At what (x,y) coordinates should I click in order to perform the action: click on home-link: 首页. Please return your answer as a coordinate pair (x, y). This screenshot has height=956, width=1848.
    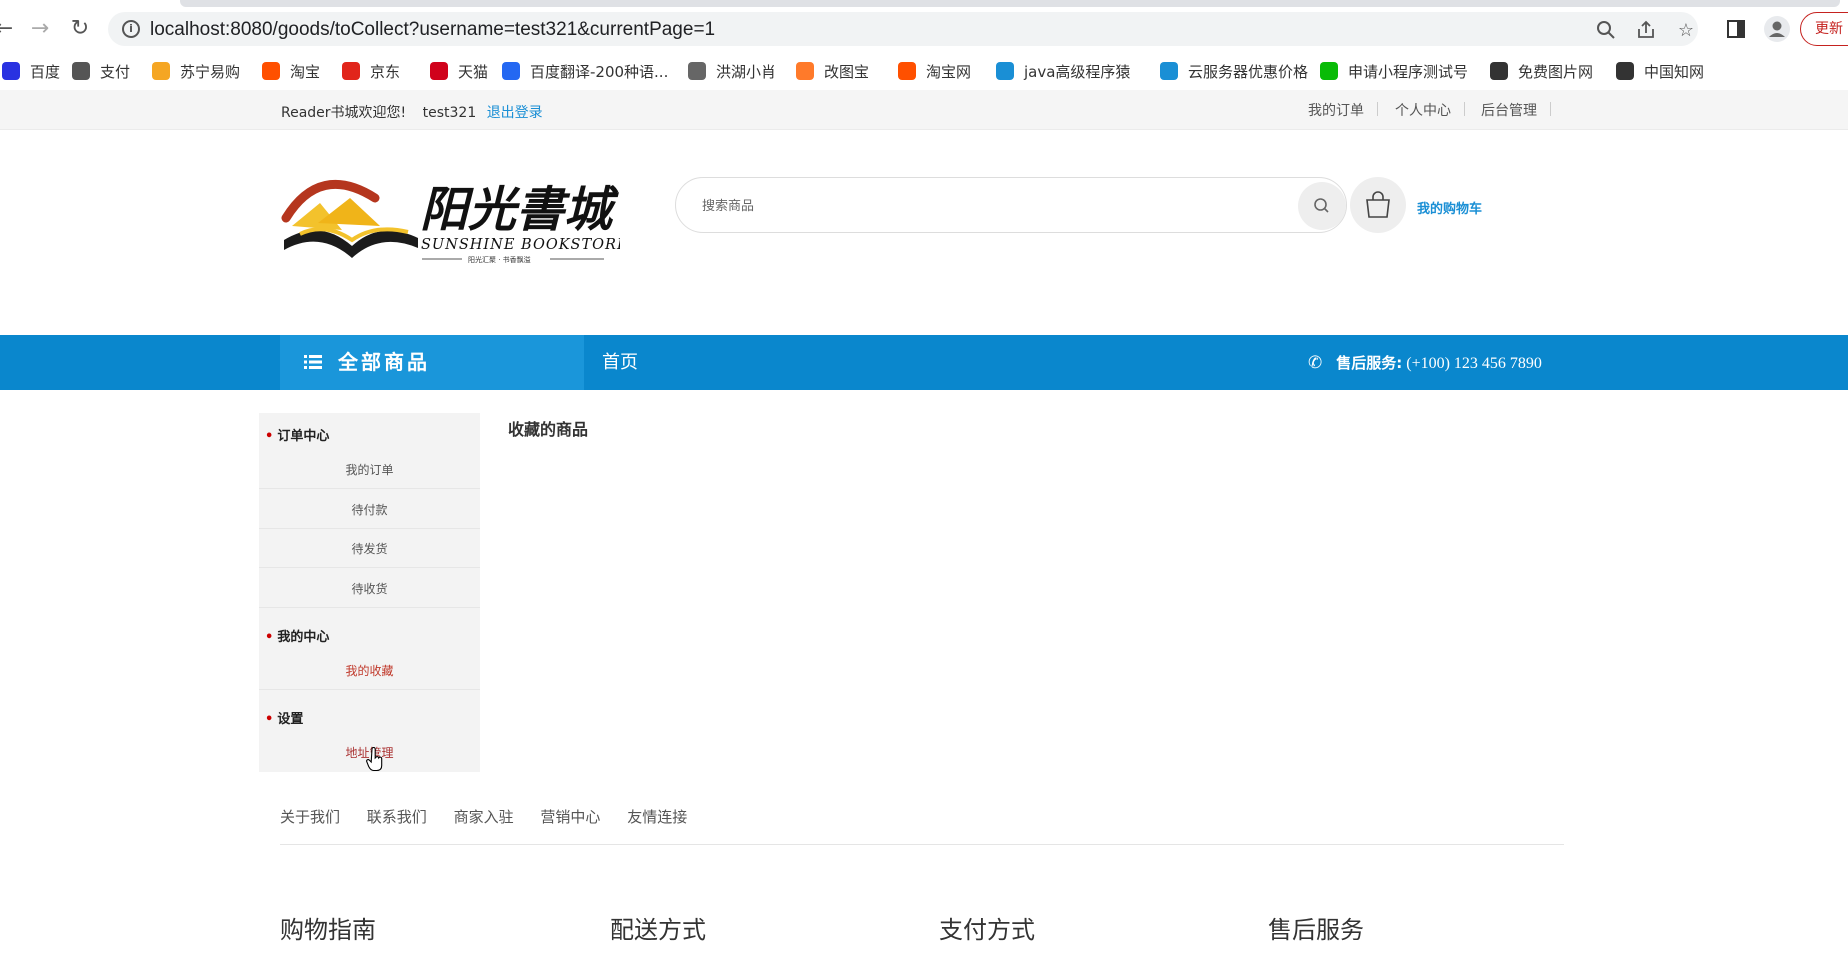
    Looking at the image, I should click on (620, 362).